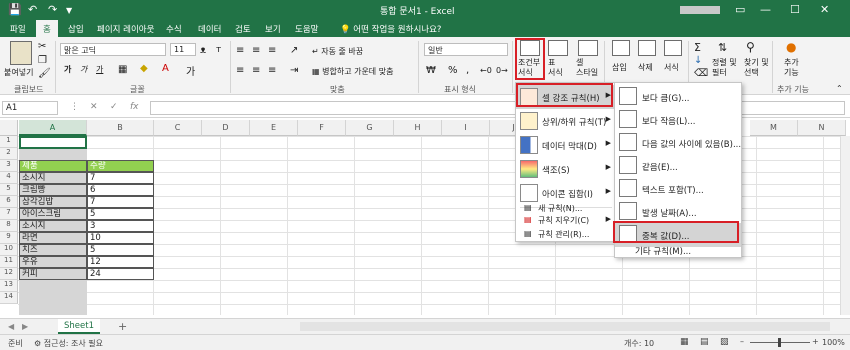 Image resolution: width=850 pixels, height=350 pixels. I want to click on add-sheet-button: +, so click(122, 326).